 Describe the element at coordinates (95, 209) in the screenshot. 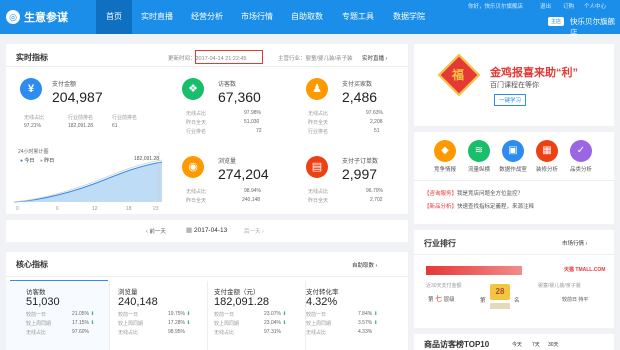

I see `x-tick: 12` at that location.